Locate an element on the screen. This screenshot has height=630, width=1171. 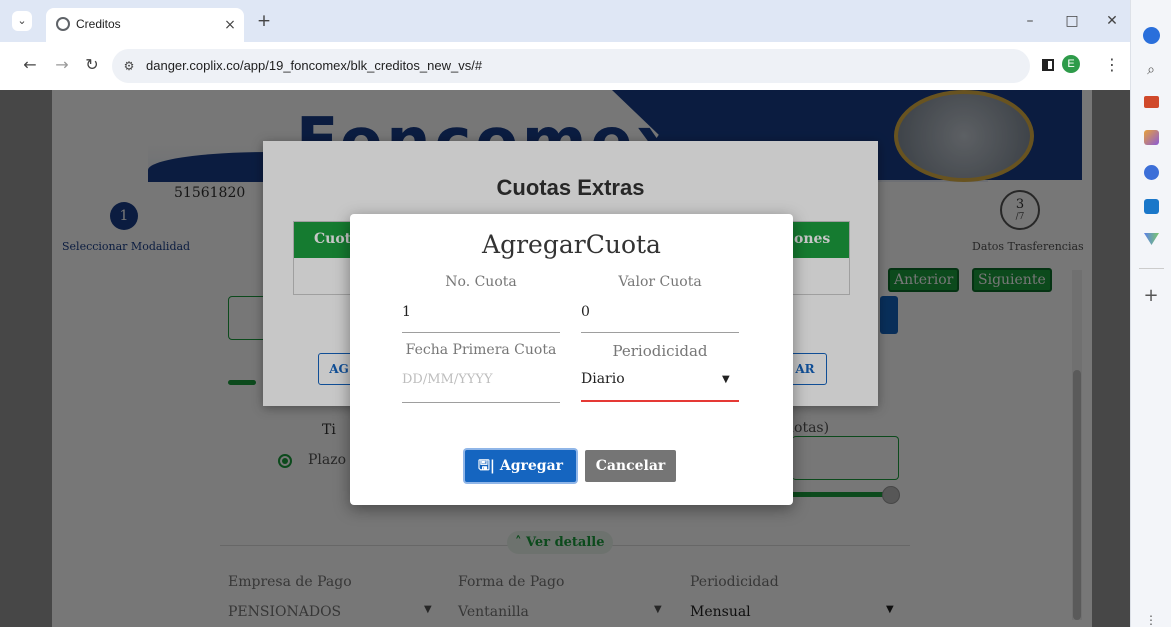
games-icon is located at coordinates (1151, 137).